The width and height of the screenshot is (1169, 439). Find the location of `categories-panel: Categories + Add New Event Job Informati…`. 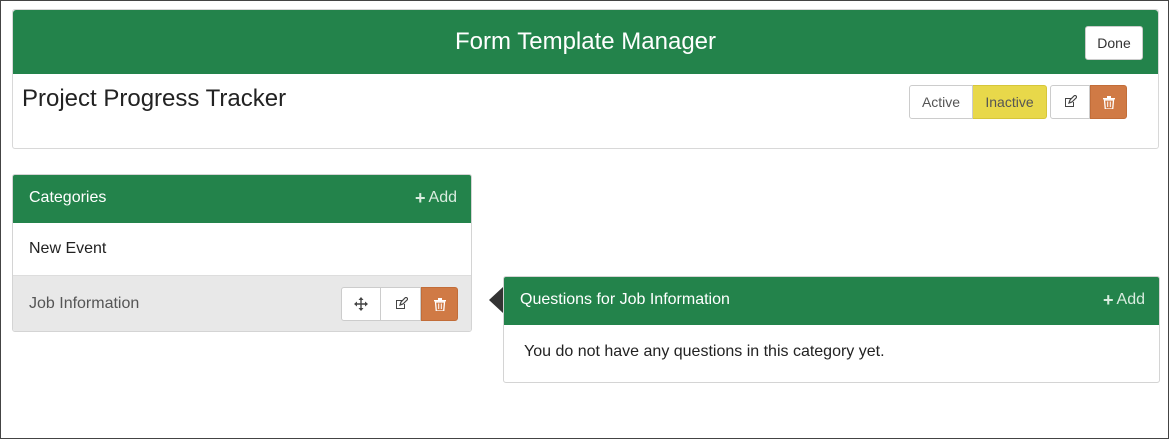

categories-panel: Categories + Add New Event Job Informati… is located at coordinates (242, 253).